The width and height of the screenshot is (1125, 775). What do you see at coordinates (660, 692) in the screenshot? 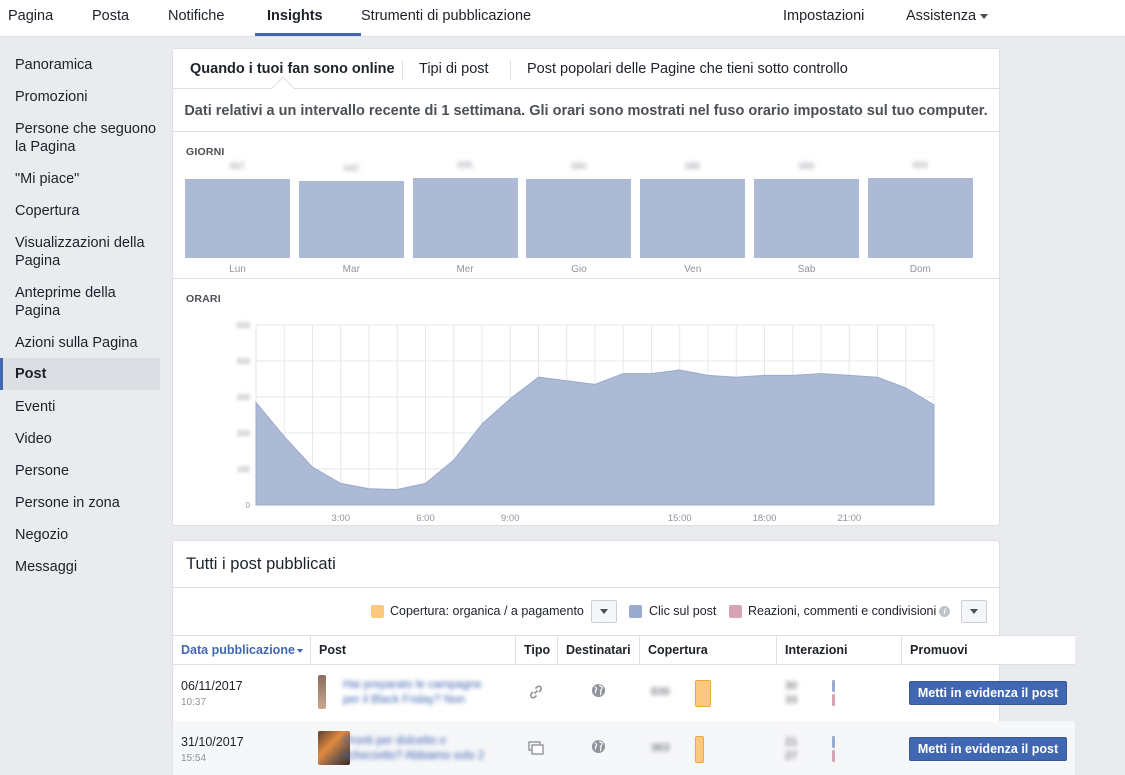
I see `reach-value: 839` at bounding box center [660, 692].